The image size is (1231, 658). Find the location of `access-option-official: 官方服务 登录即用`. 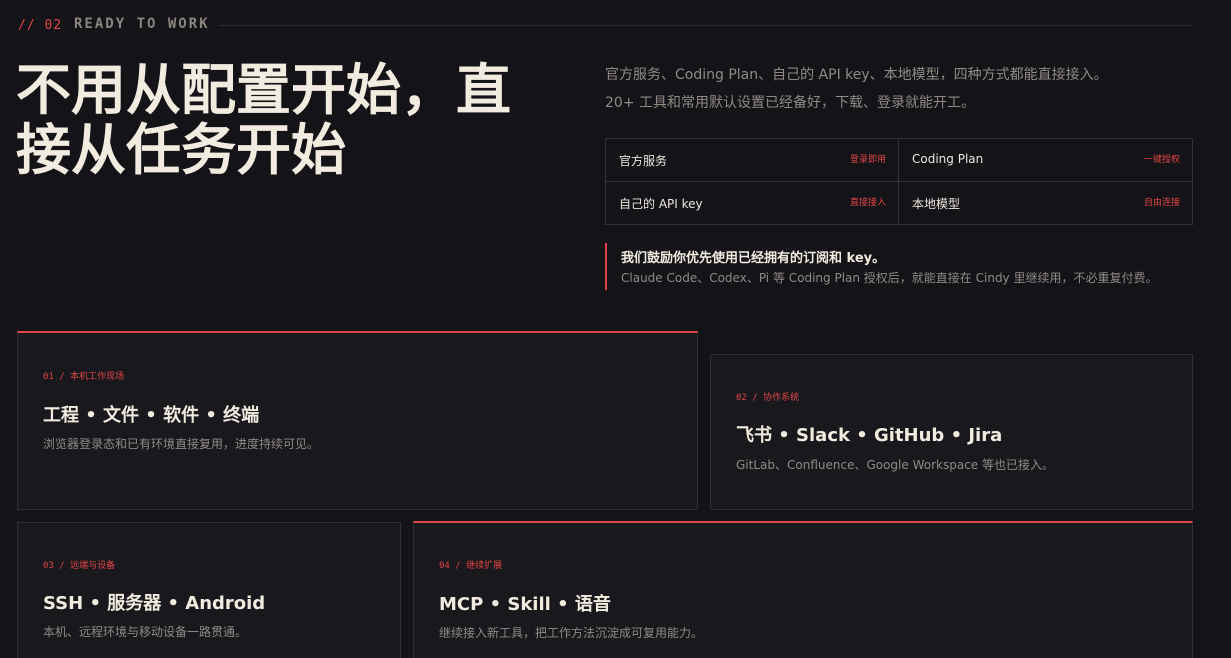

access-option-official: 官方服务 登录即用 is located at coordinates (752, 160).